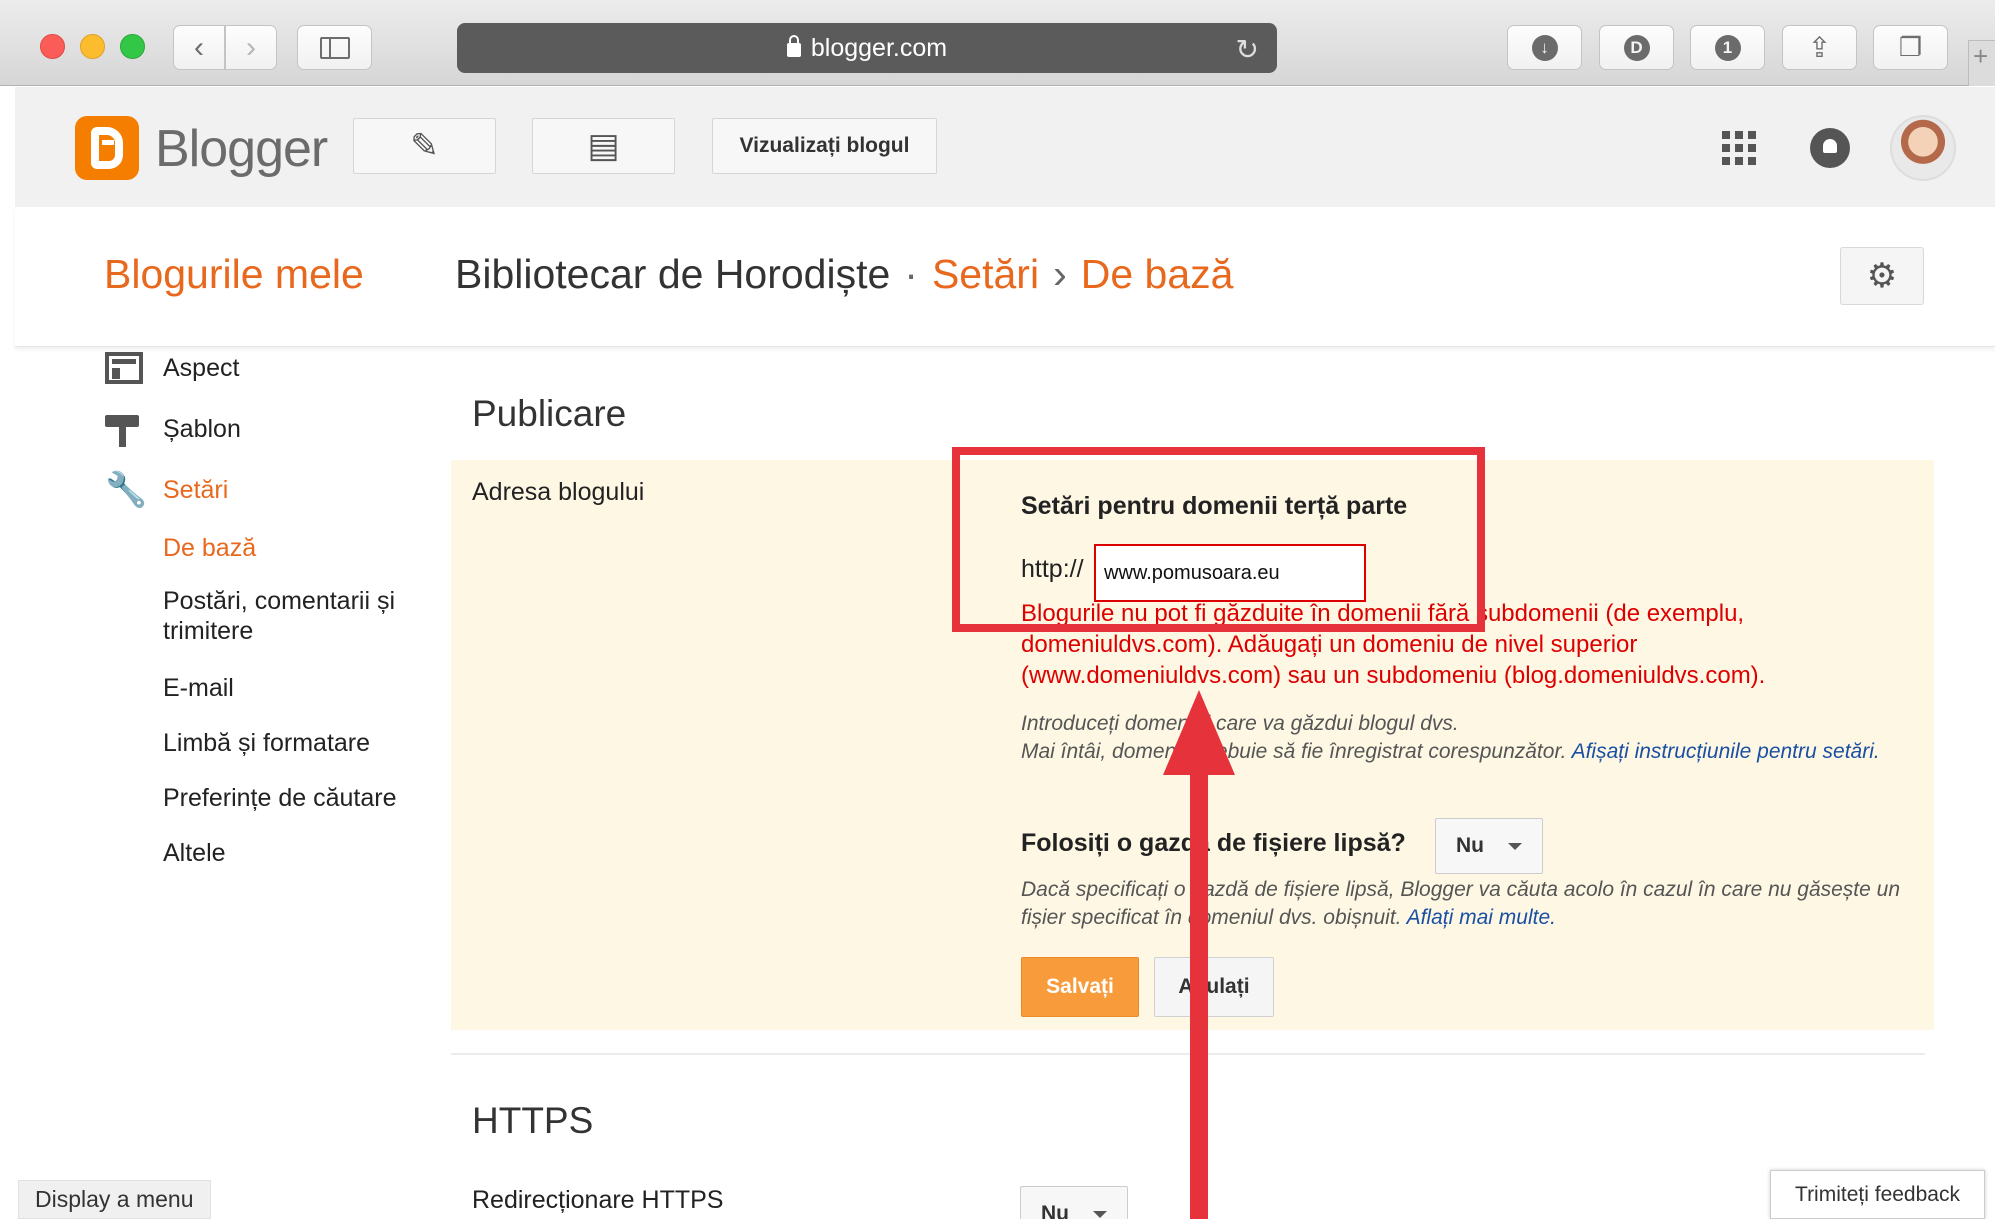  I want to click on browser-toolbar: ‹ › blogger.com ↻ ↓ D 1 ⇪ ❐ +, so click(997, 43).